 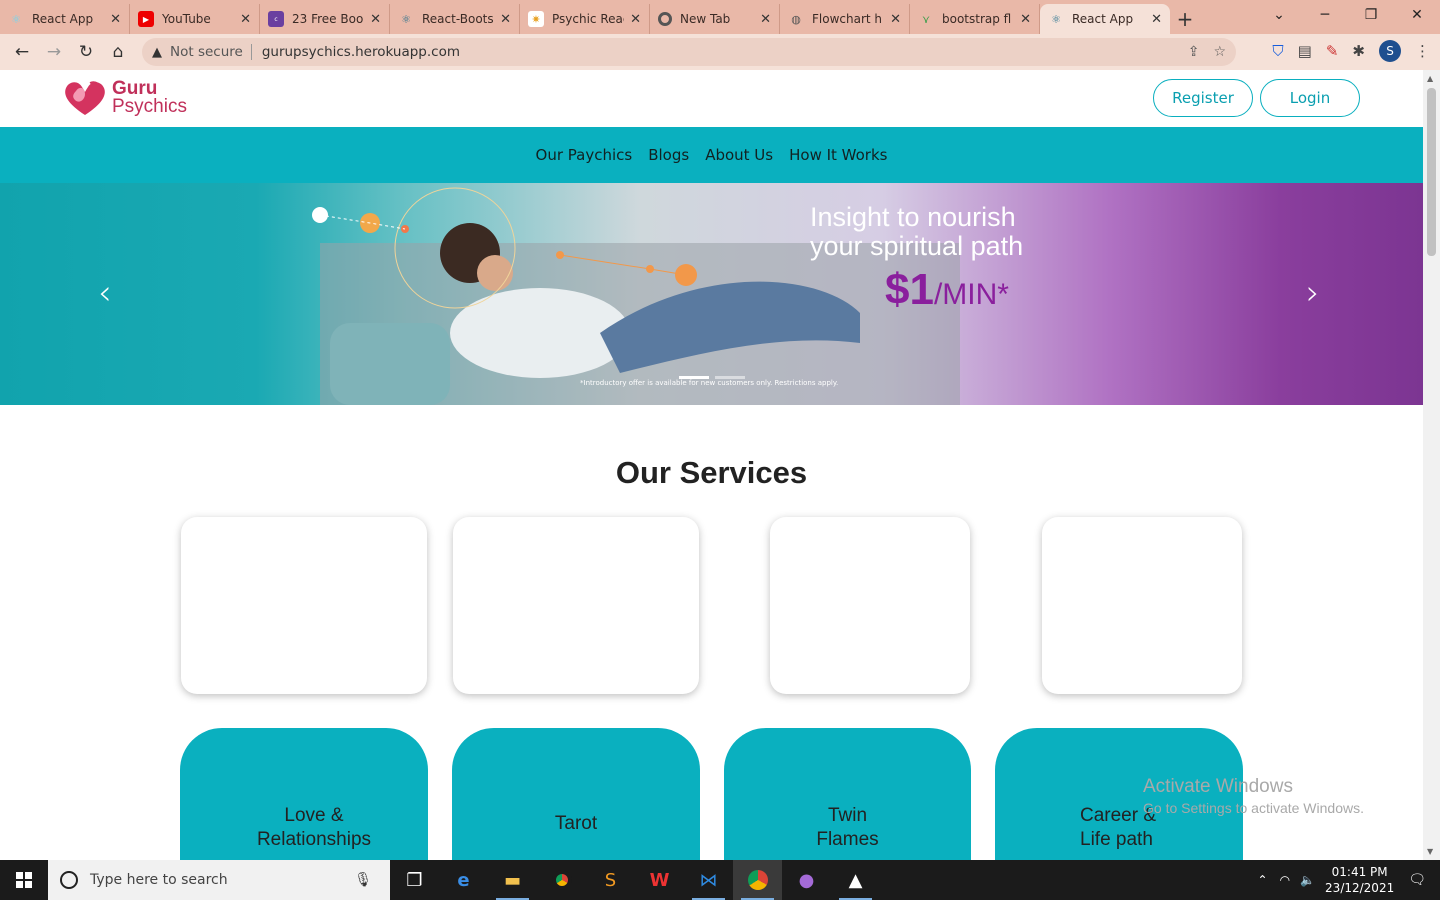 I want to click on carousel-next-icon: ›, so click(x=1313, y=293).